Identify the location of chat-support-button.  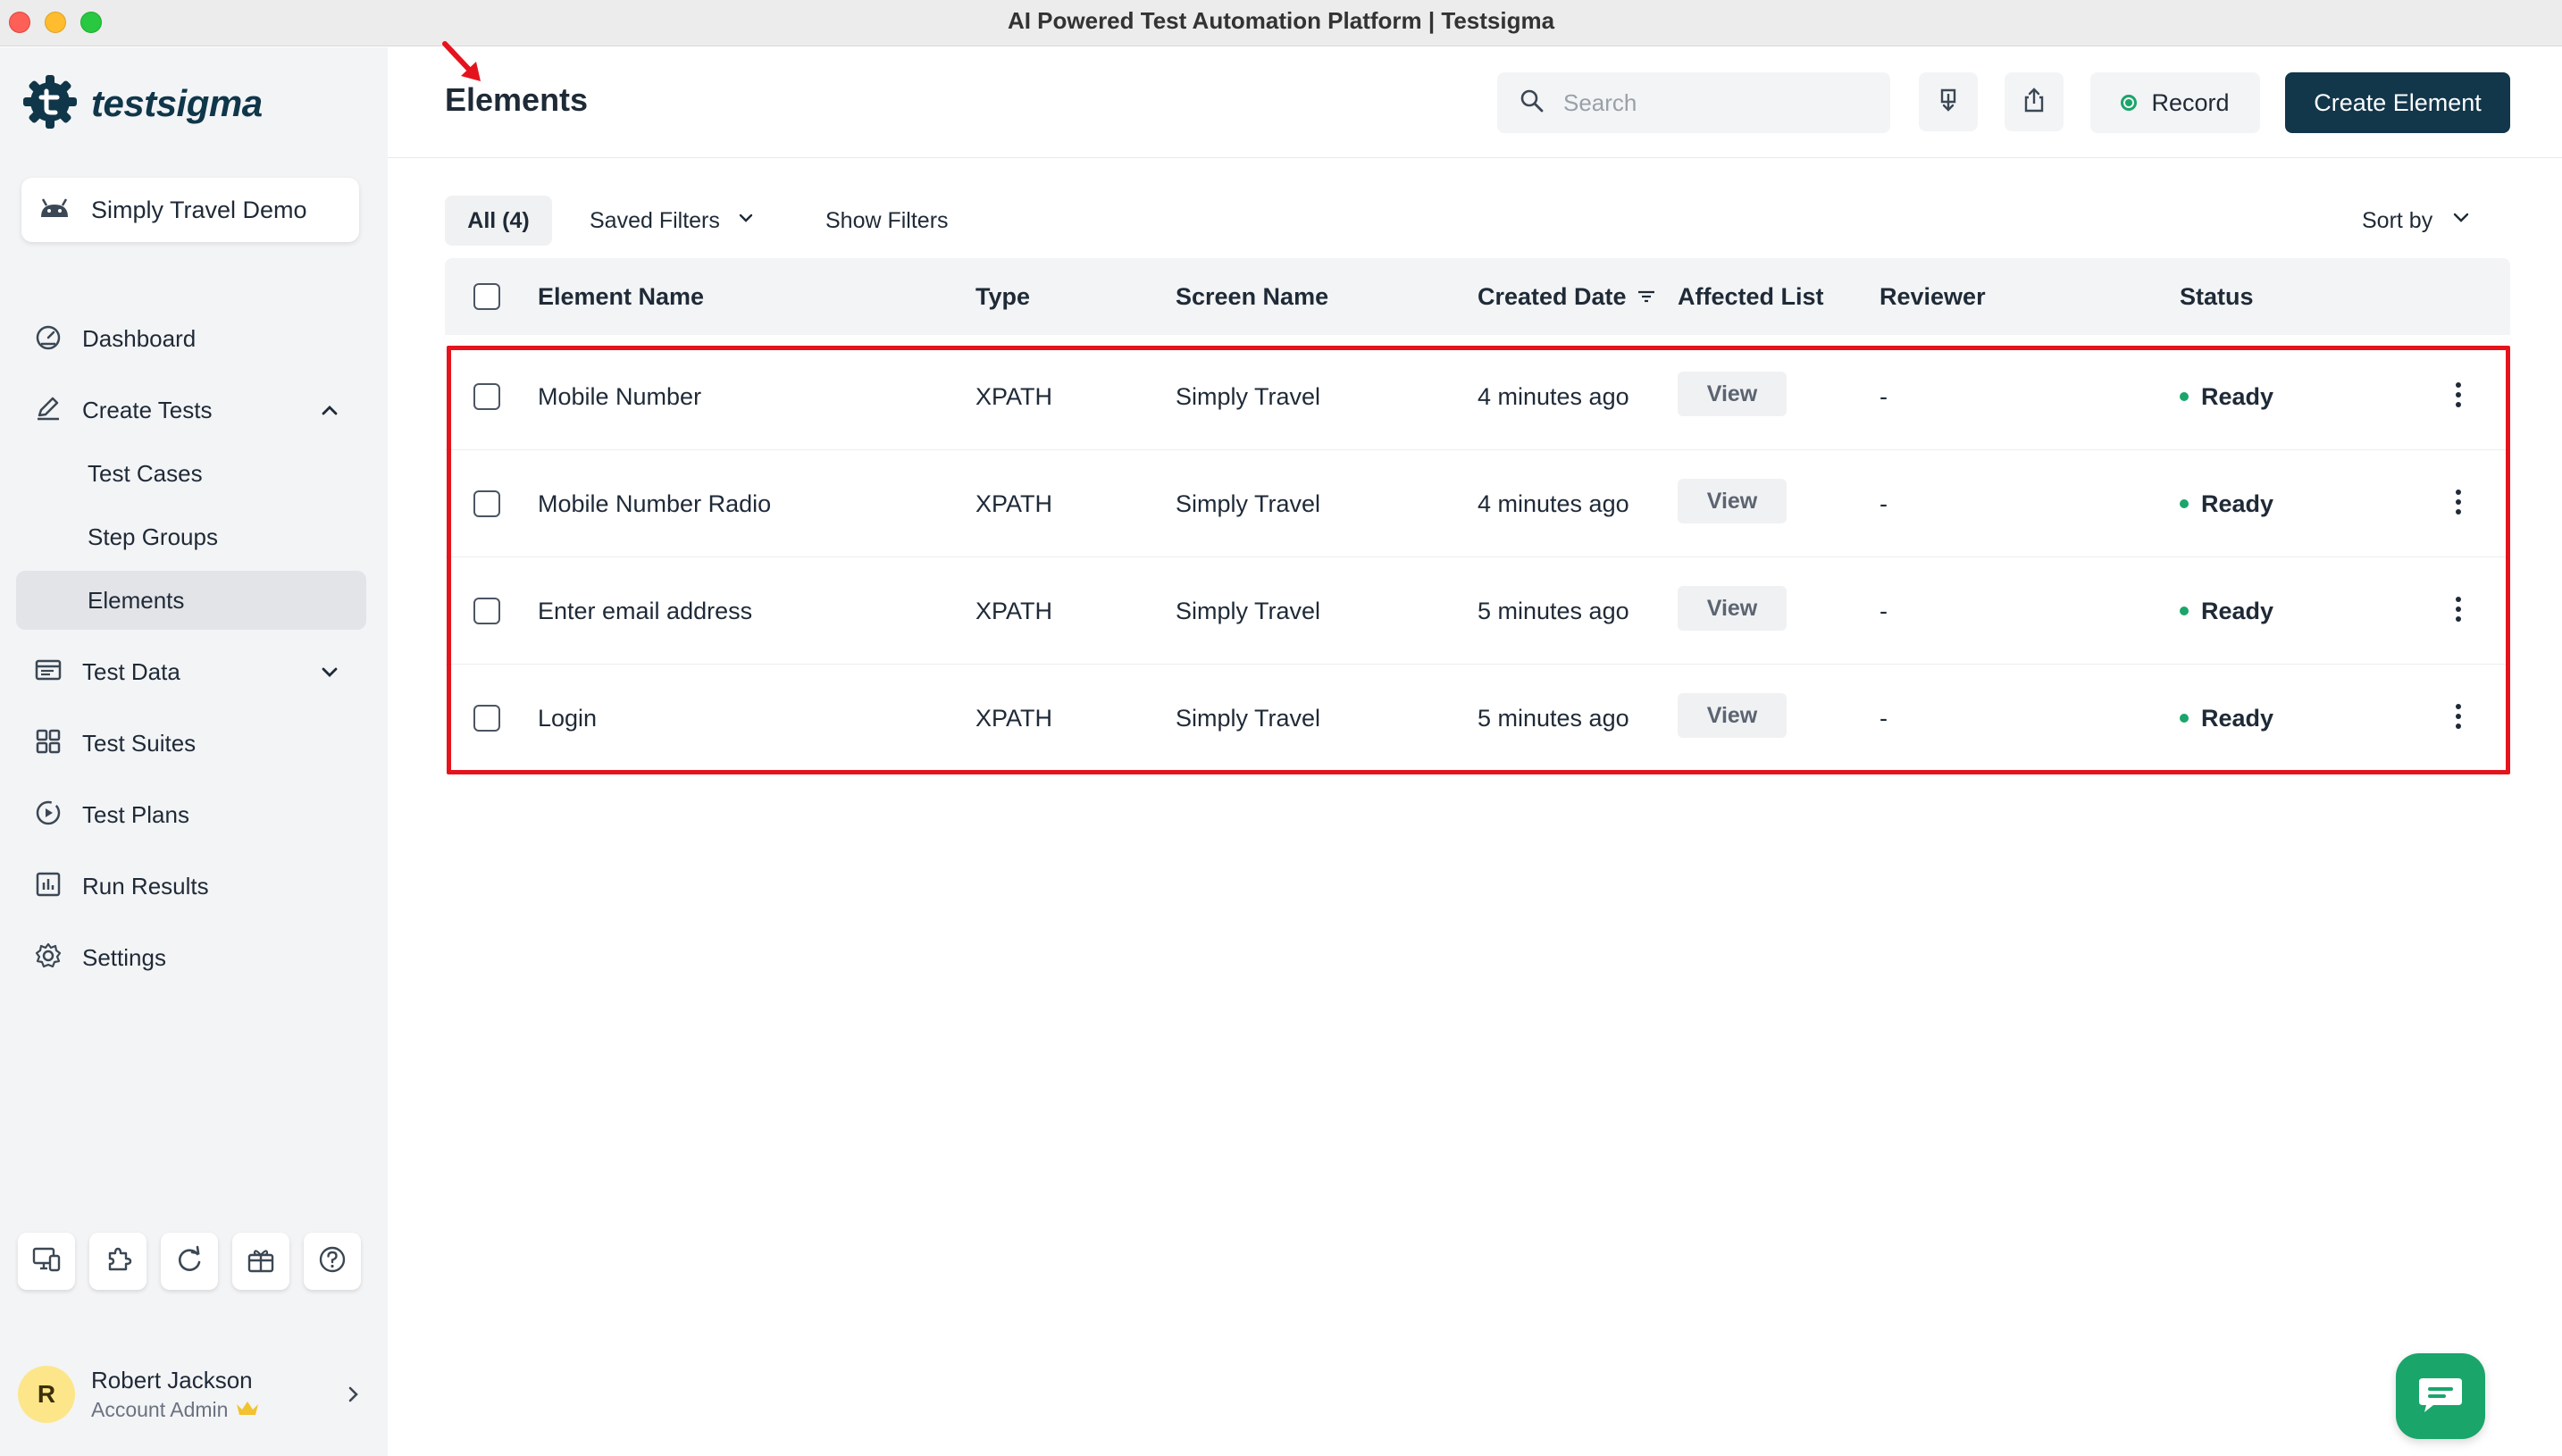
(2440, 1396).